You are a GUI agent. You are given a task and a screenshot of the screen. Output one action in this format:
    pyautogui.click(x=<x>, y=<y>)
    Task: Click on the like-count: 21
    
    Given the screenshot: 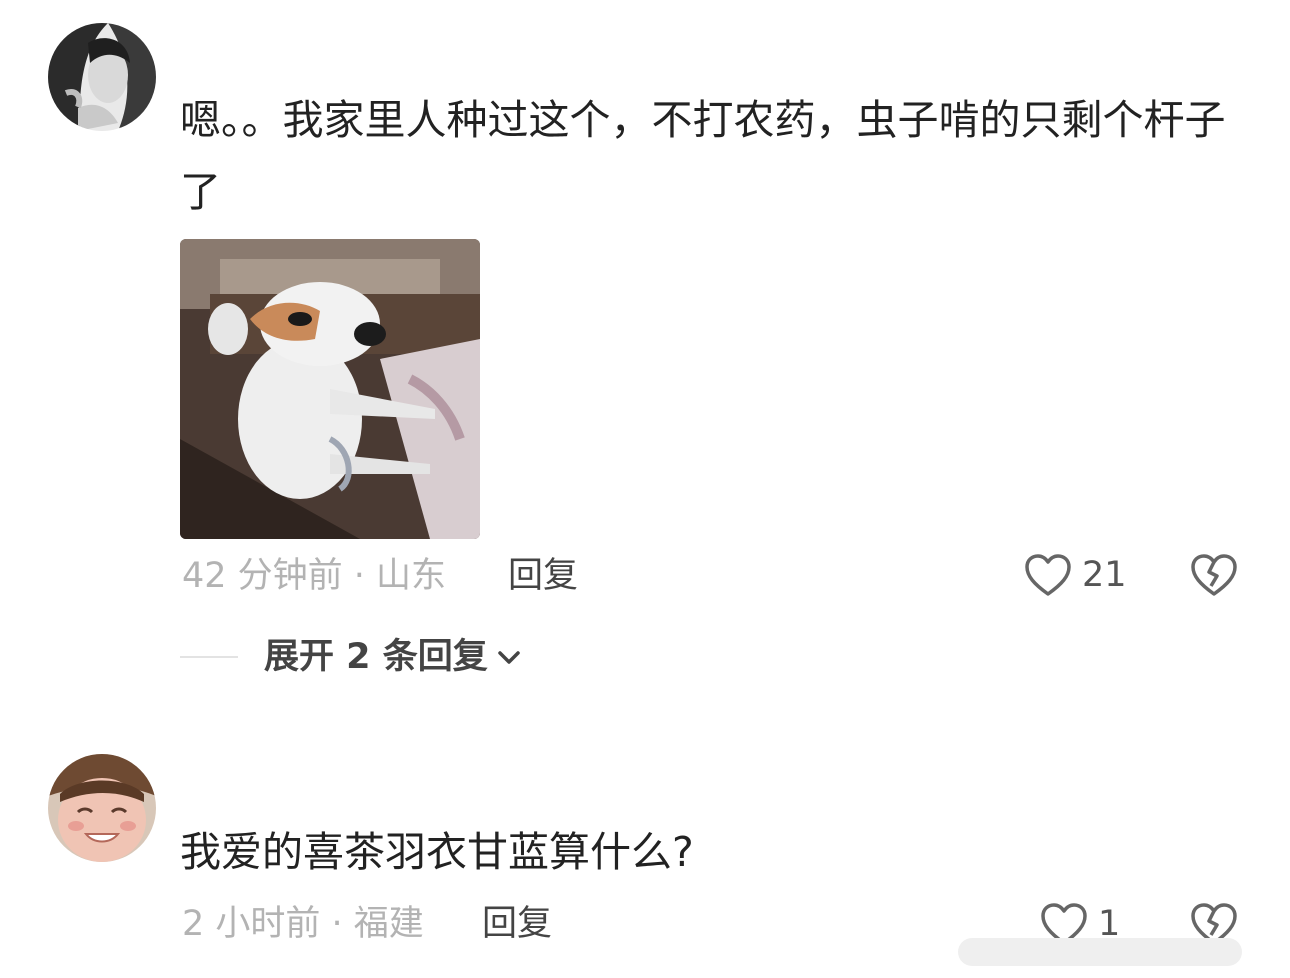 What is the action you would take?
    pyautogui.click(x=1104, y=575)
    